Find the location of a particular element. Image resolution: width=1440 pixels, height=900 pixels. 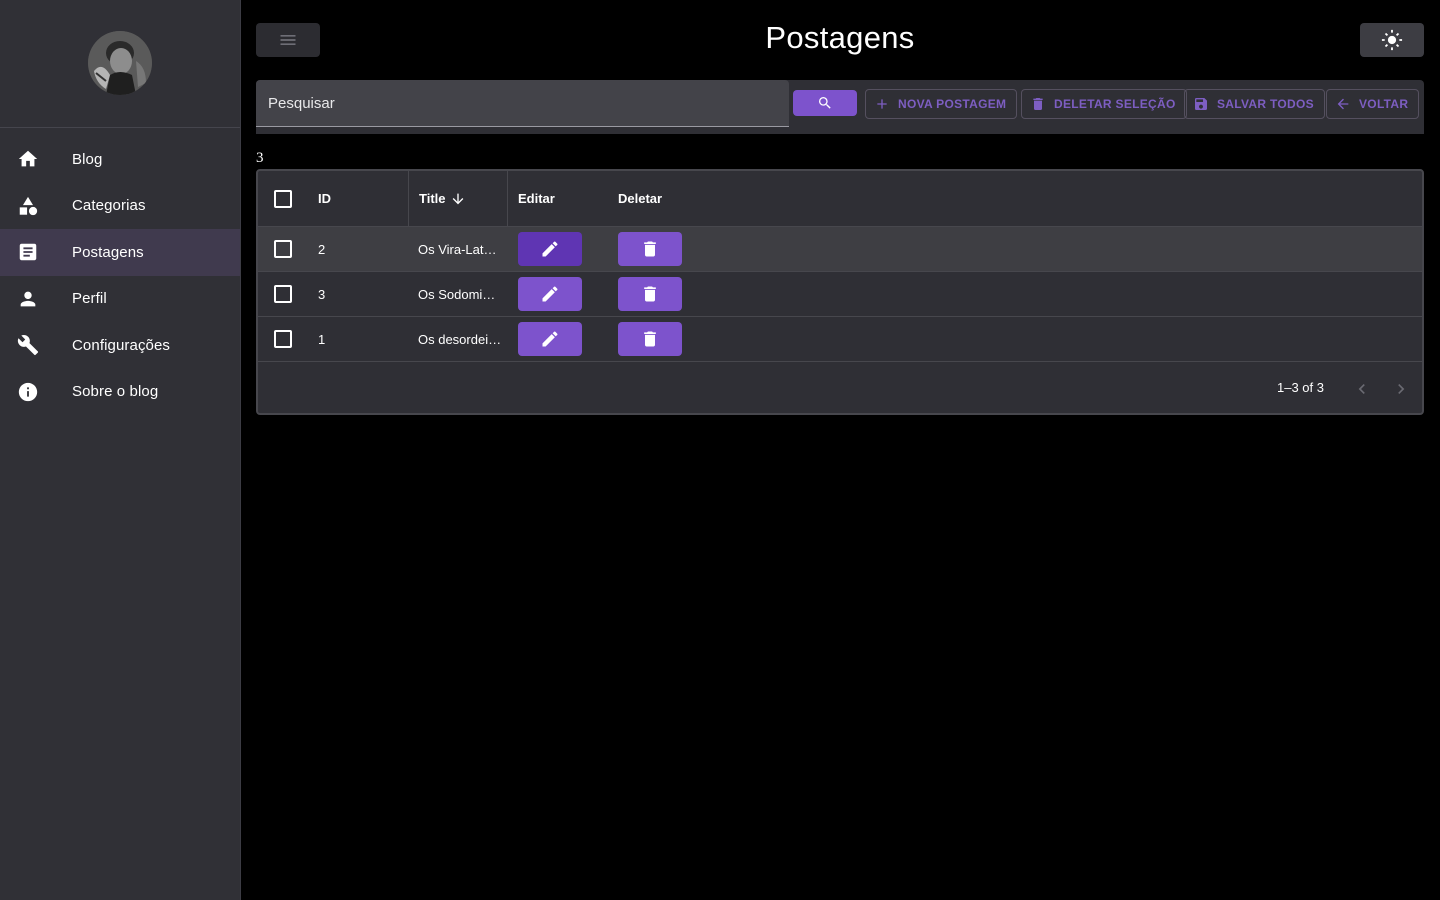

id-value: 2 is located at coordinates (322, 249).